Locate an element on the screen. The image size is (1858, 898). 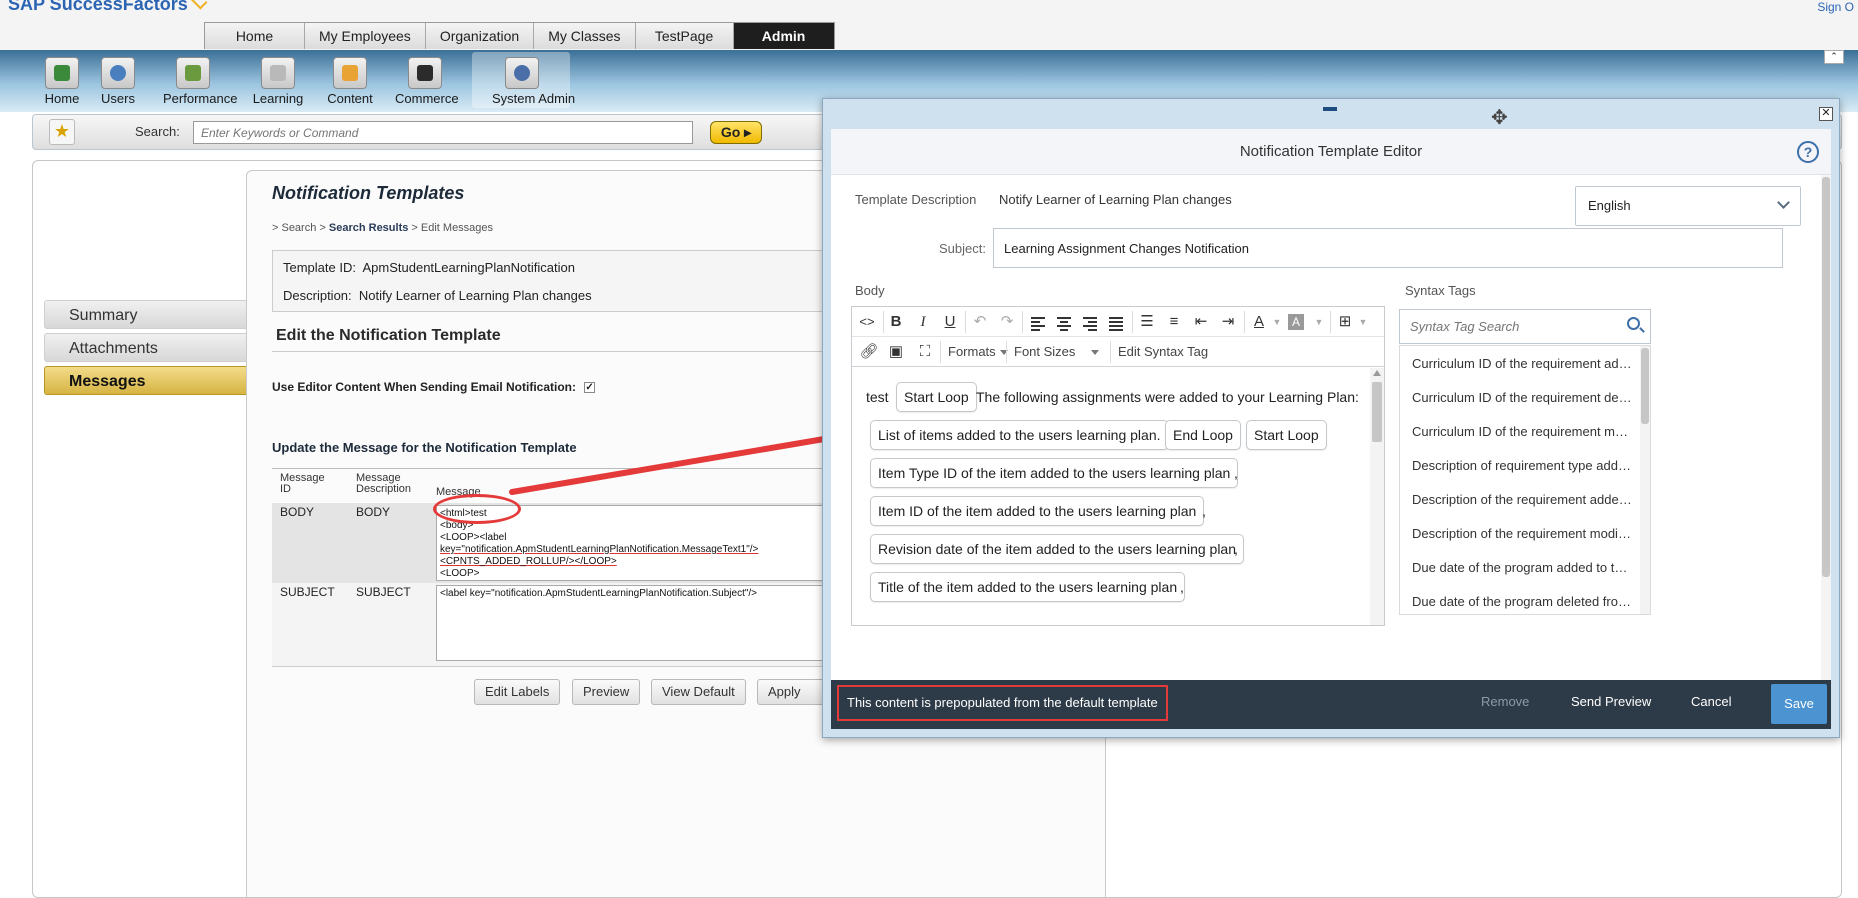
syntax-chip-end-loop: End Loop is located at coordinates (1203, 435).